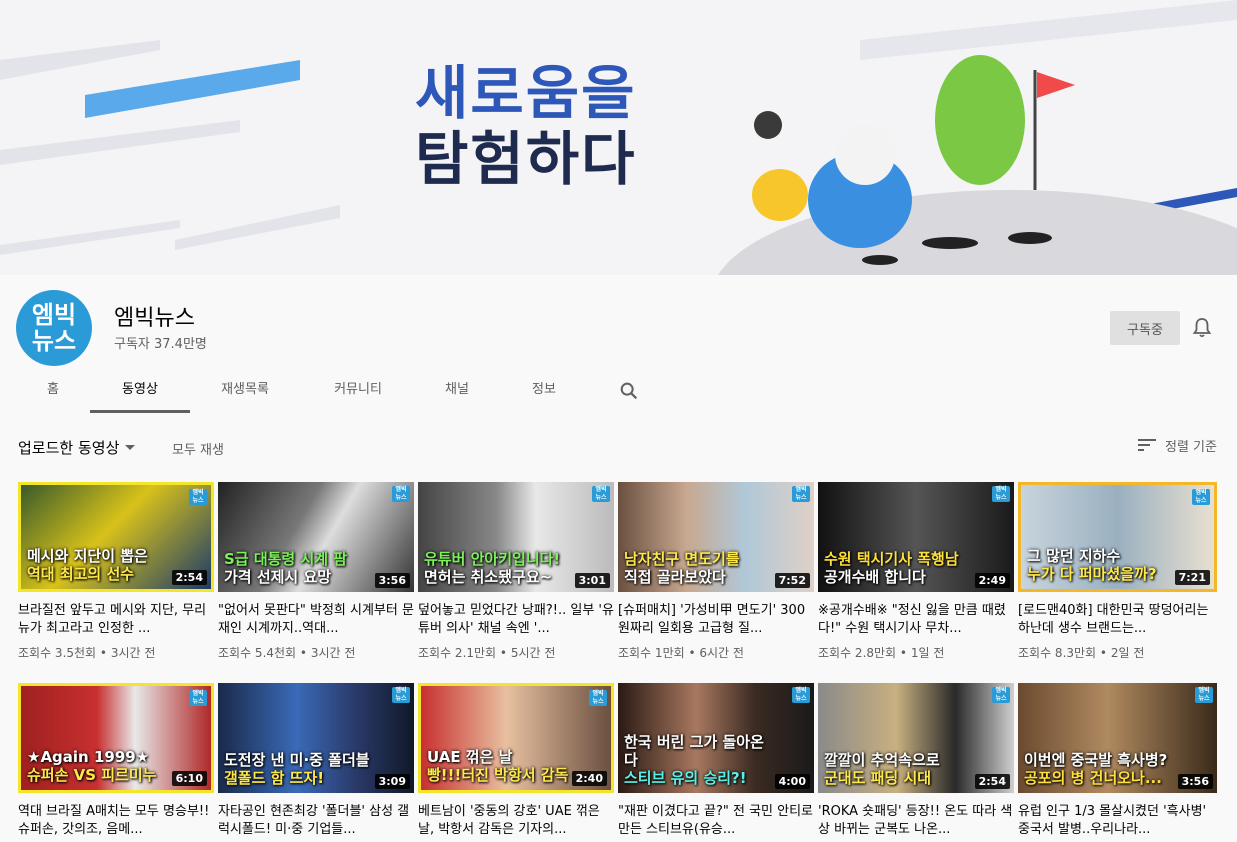 Image resolution: width=1237 pixels, height=842 pixels. I want to click on thumbnail-caption: 유튜버 안아키입니다! 면허는 취소됐구요~, so click(492, 568).